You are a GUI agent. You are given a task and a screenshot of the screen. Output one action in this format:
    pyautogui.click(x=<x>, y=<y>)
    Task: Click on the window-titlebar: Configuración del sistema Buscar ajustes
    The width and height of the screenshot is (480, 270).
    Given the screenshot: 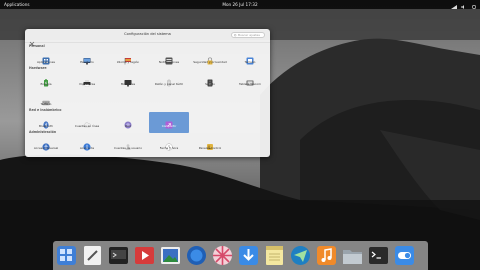 What is the action you would take?
    pyautogui.click(x=147, y=38)
    